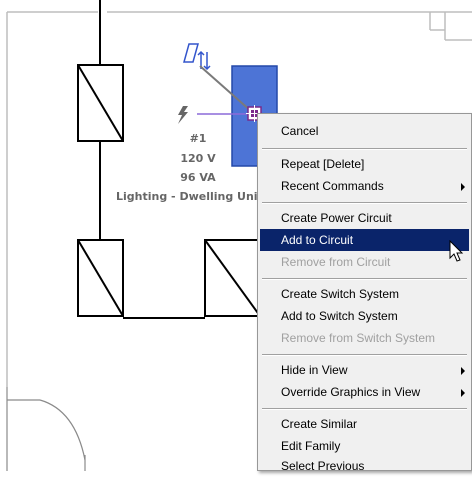 This screenshot has width=472, height=477. I want to click on menu-item-cancel: Cancel, so click(364, 131).